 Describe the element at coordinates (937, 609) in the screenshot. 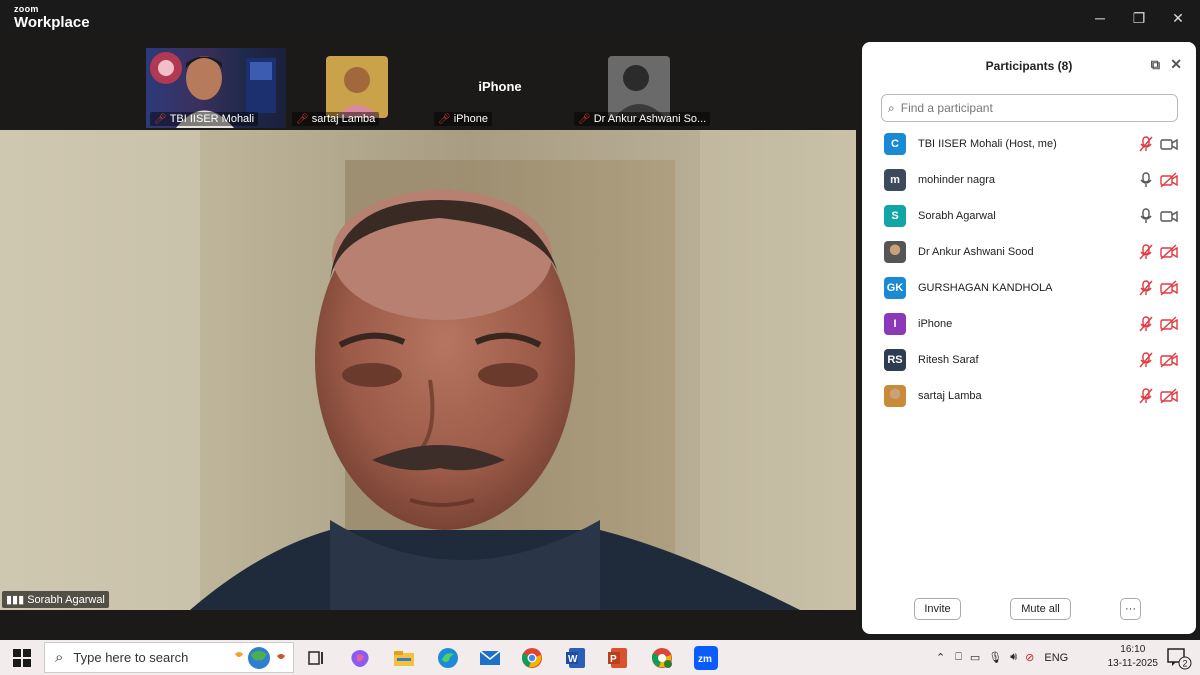

I see `invite-button: Invite` at that location.